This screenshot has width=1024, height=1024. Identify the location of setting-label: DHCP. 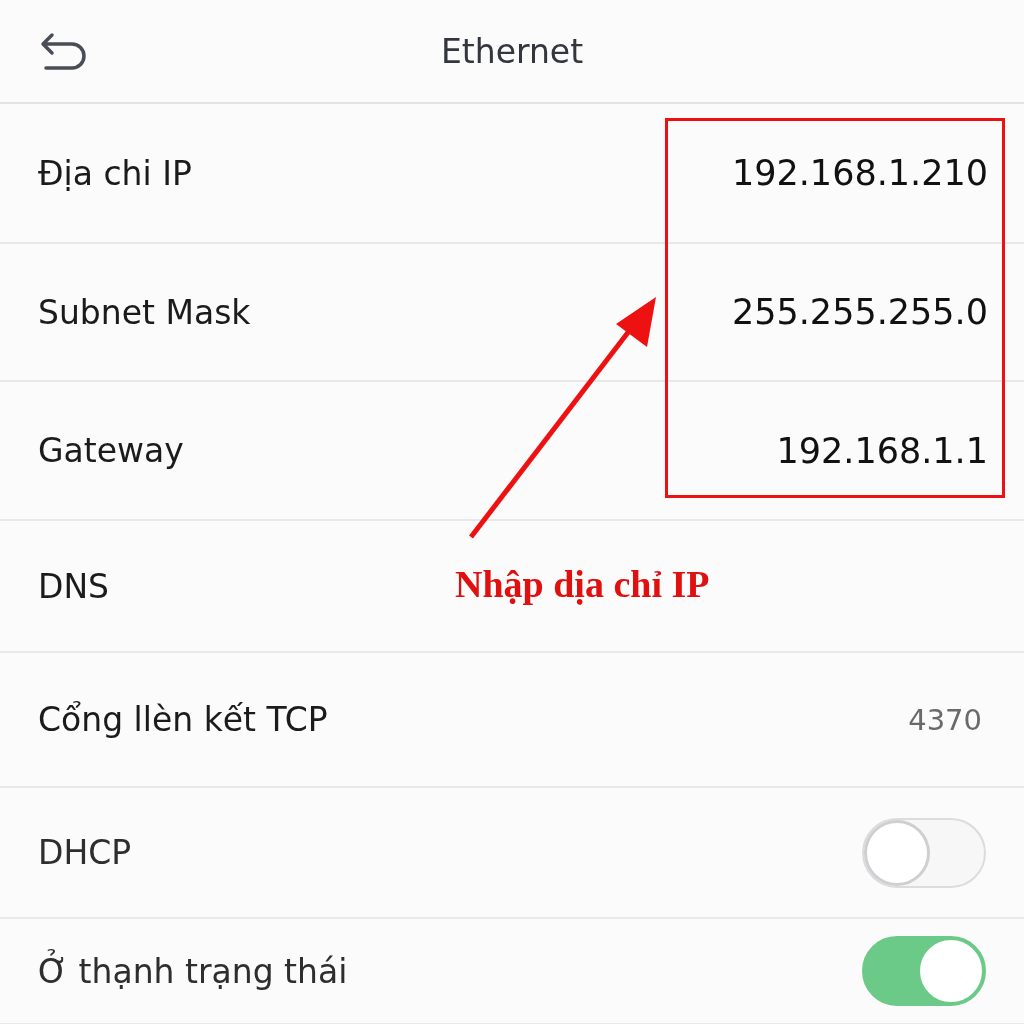
(85, 852).